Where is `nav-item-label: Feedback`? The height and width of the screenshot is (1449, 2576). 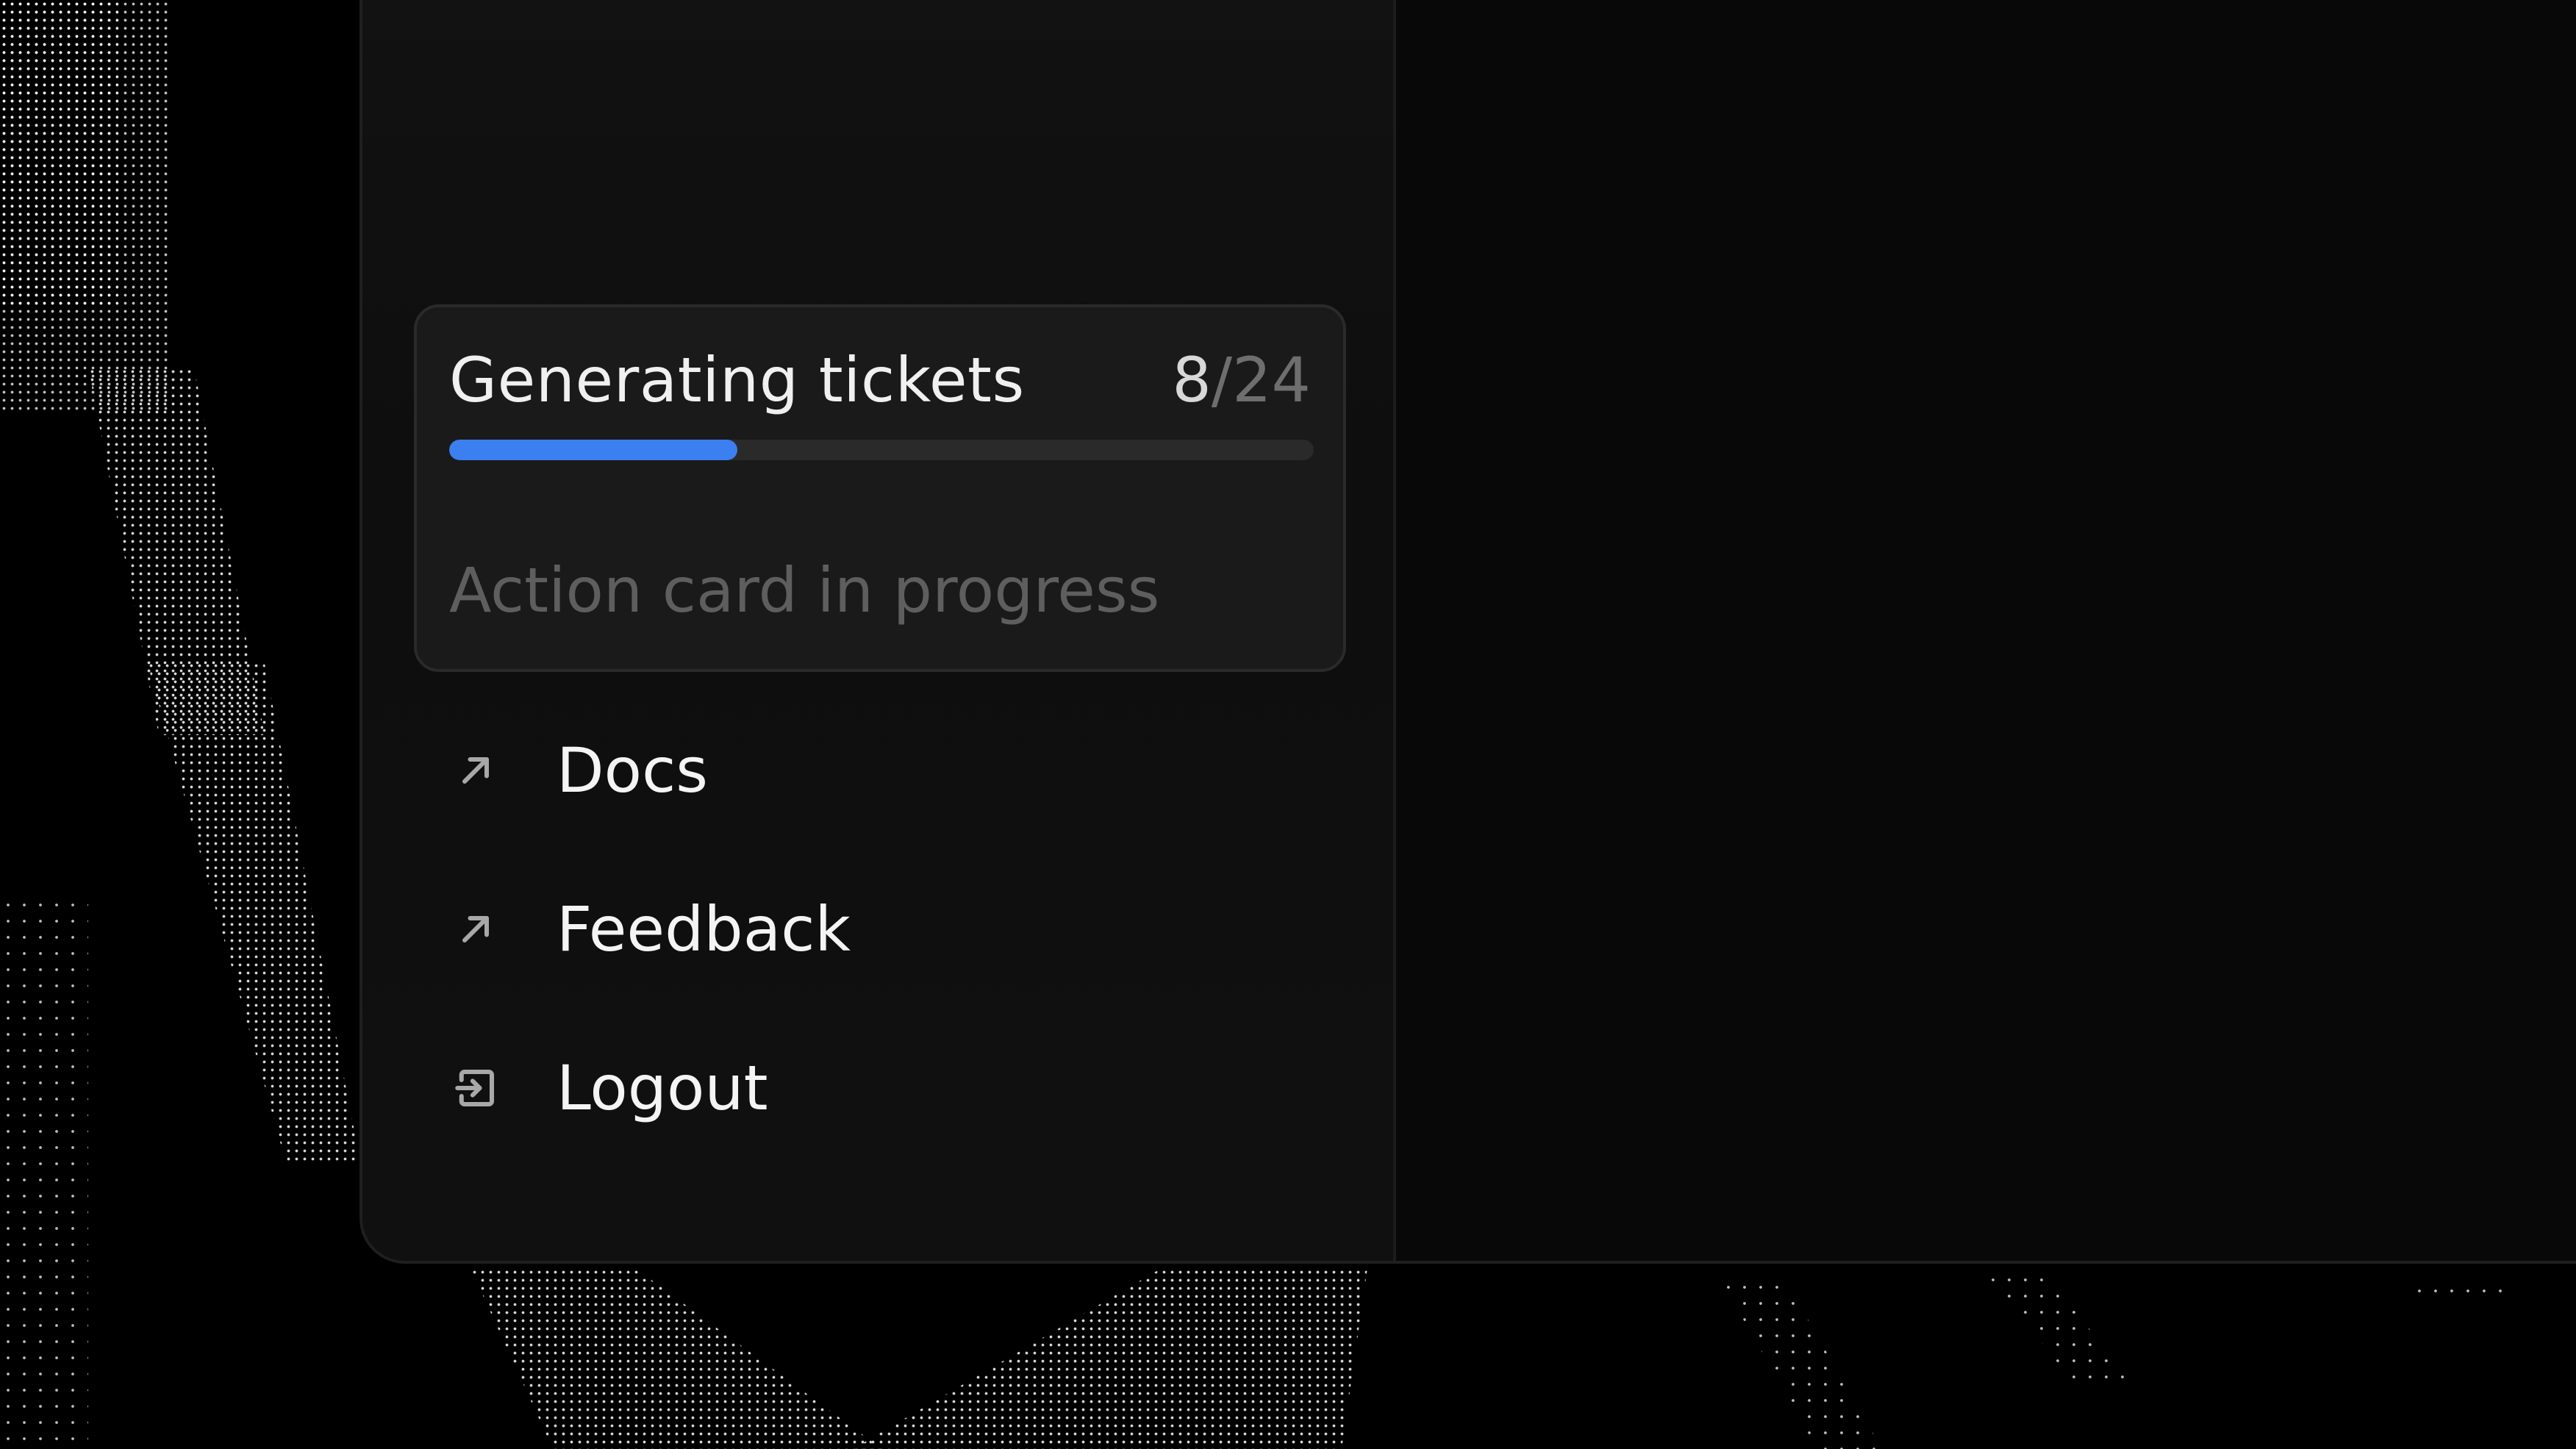 nav-item-label: Feedback is located at coordinates (704, 929).